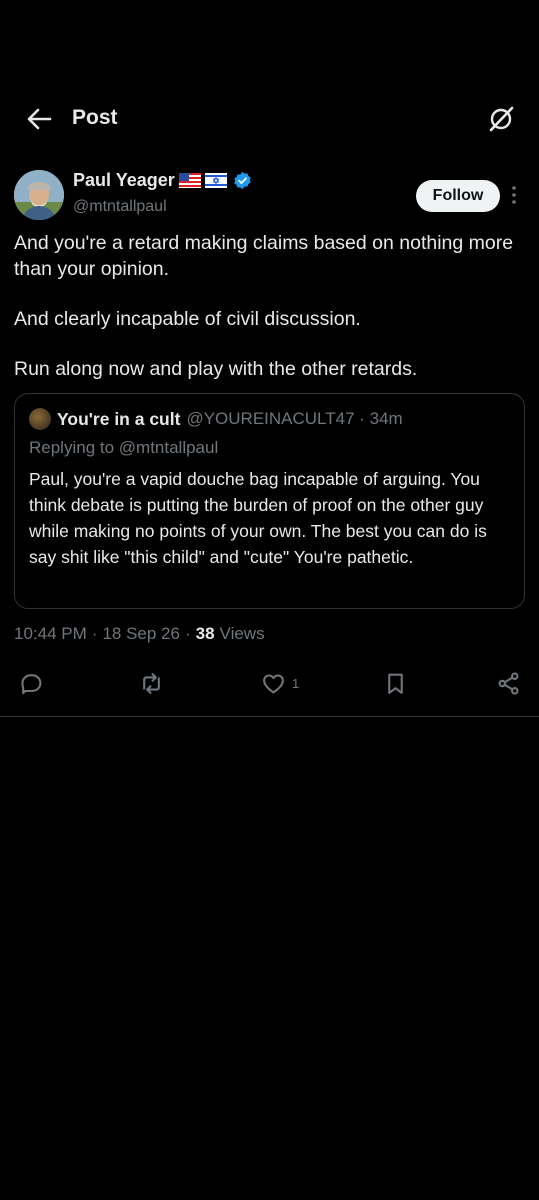  I want to click on share-icon, so click(508, 683).